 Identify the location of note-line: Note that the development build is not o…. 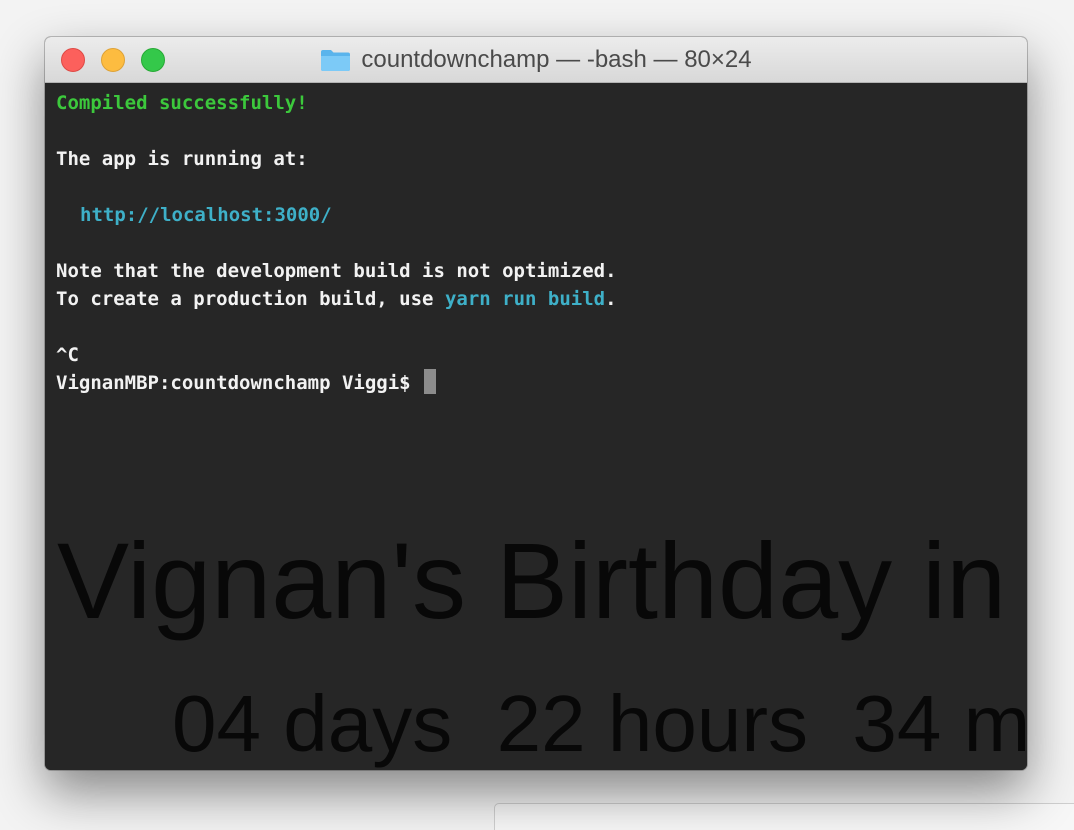
(336, 271).